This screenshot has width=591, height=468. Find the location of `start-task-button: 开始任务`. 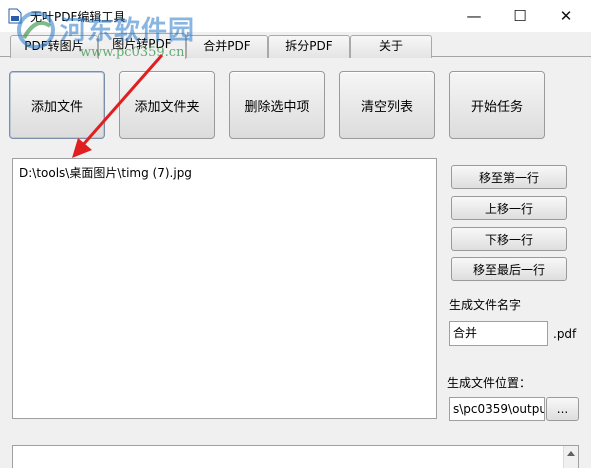

start-task-button: 开始任务 is located at coordinates (497, 105).